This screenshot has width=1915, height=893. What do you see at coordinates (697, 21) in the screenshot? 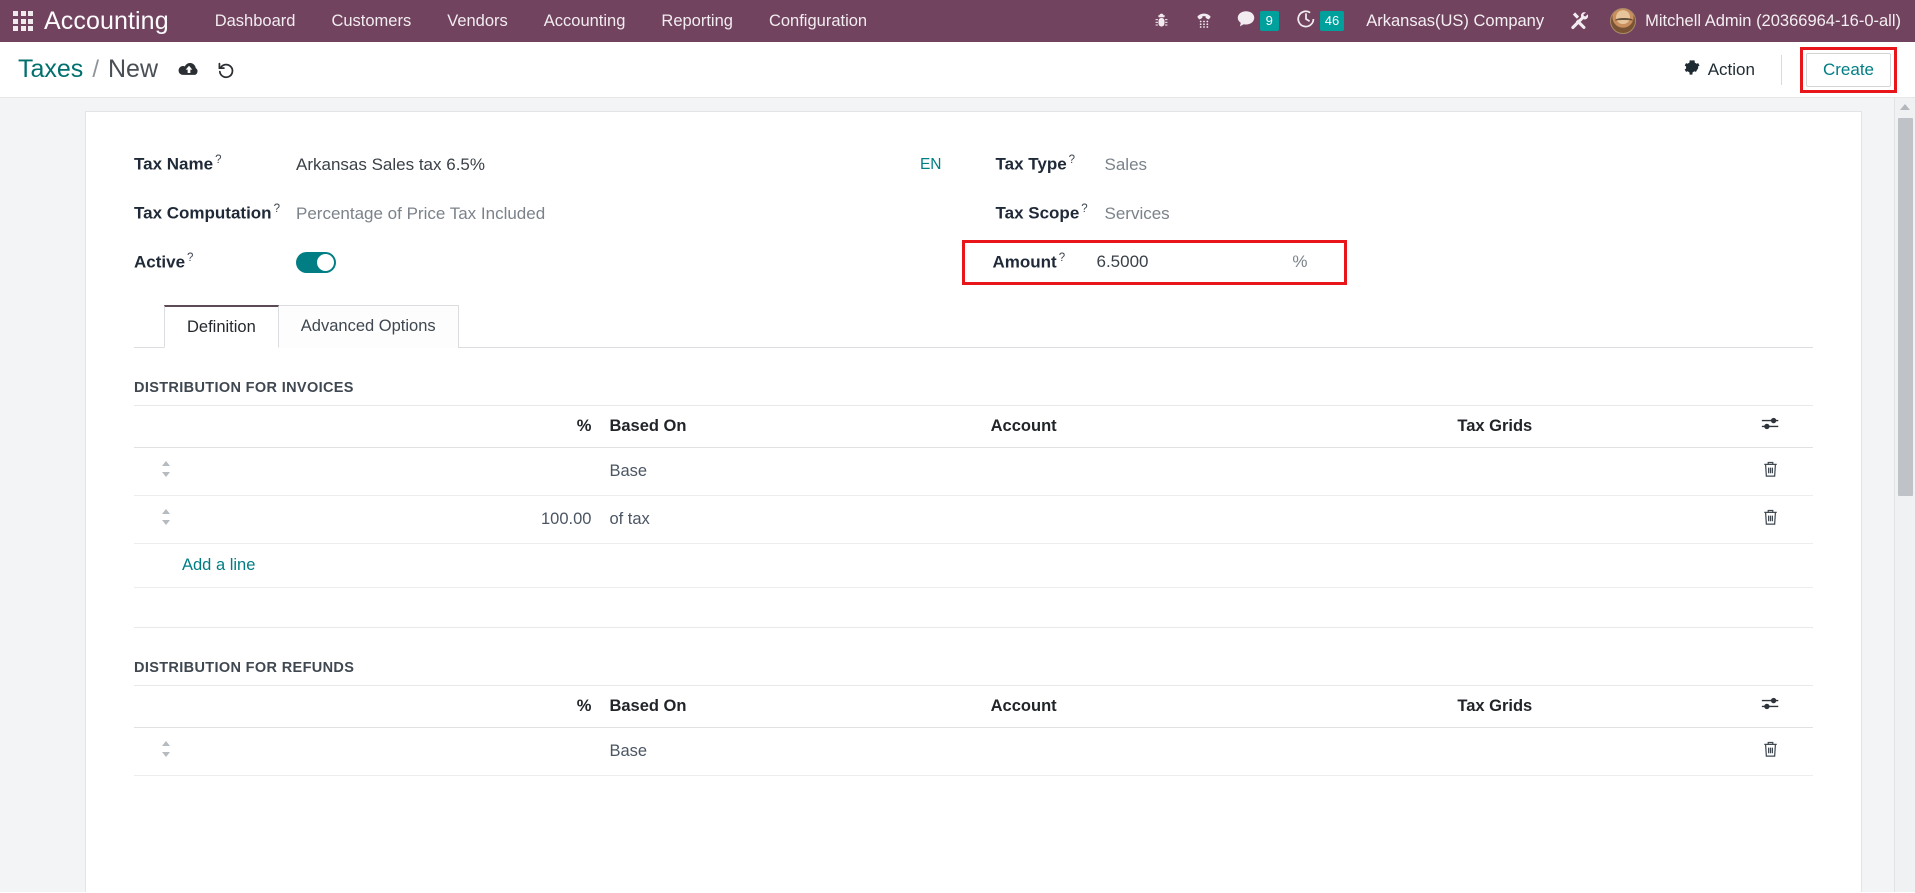
I see `menu-item-reporting: Reporting` at bounding box center [697, 21].